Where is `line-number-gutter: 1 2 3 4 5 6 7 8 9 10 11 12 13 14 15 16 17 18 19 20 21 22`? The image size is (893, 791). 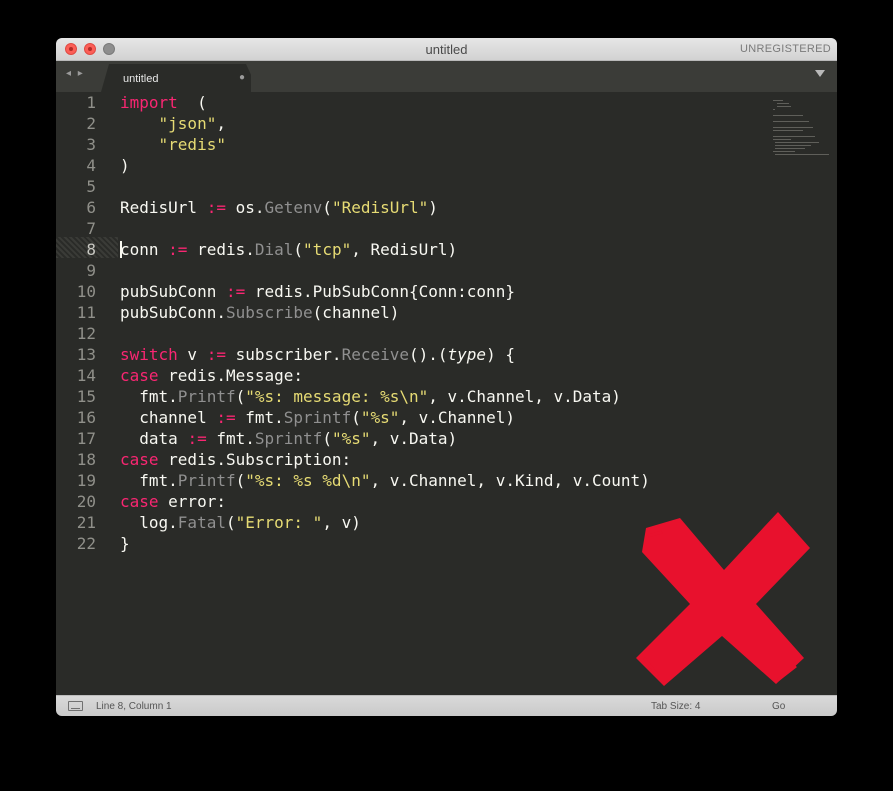 line-number-gutter: 1 2 3 4 5 6 7 8 9 10 11 12 13 14 15 16 17 18 19 20 21 22 is located at coordinates (81, 393).